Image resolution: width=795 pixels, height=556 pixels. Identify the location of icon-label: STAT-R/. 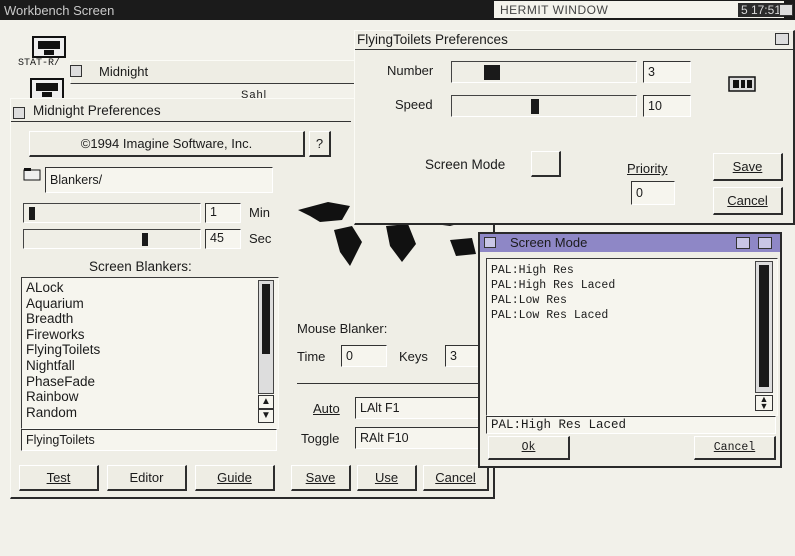
(39, 63).